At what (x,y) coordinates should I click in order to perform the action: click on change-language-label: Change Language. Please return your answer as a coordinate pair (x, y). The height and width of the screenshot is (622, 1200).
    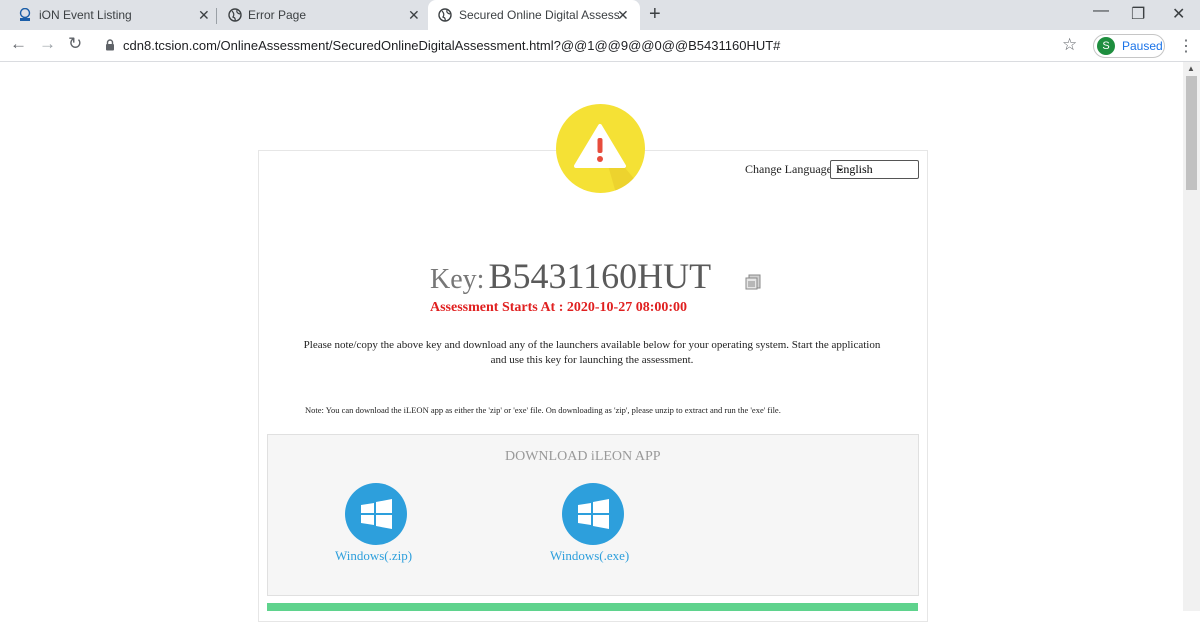
    Looking at the image, I should click on (788, 169).